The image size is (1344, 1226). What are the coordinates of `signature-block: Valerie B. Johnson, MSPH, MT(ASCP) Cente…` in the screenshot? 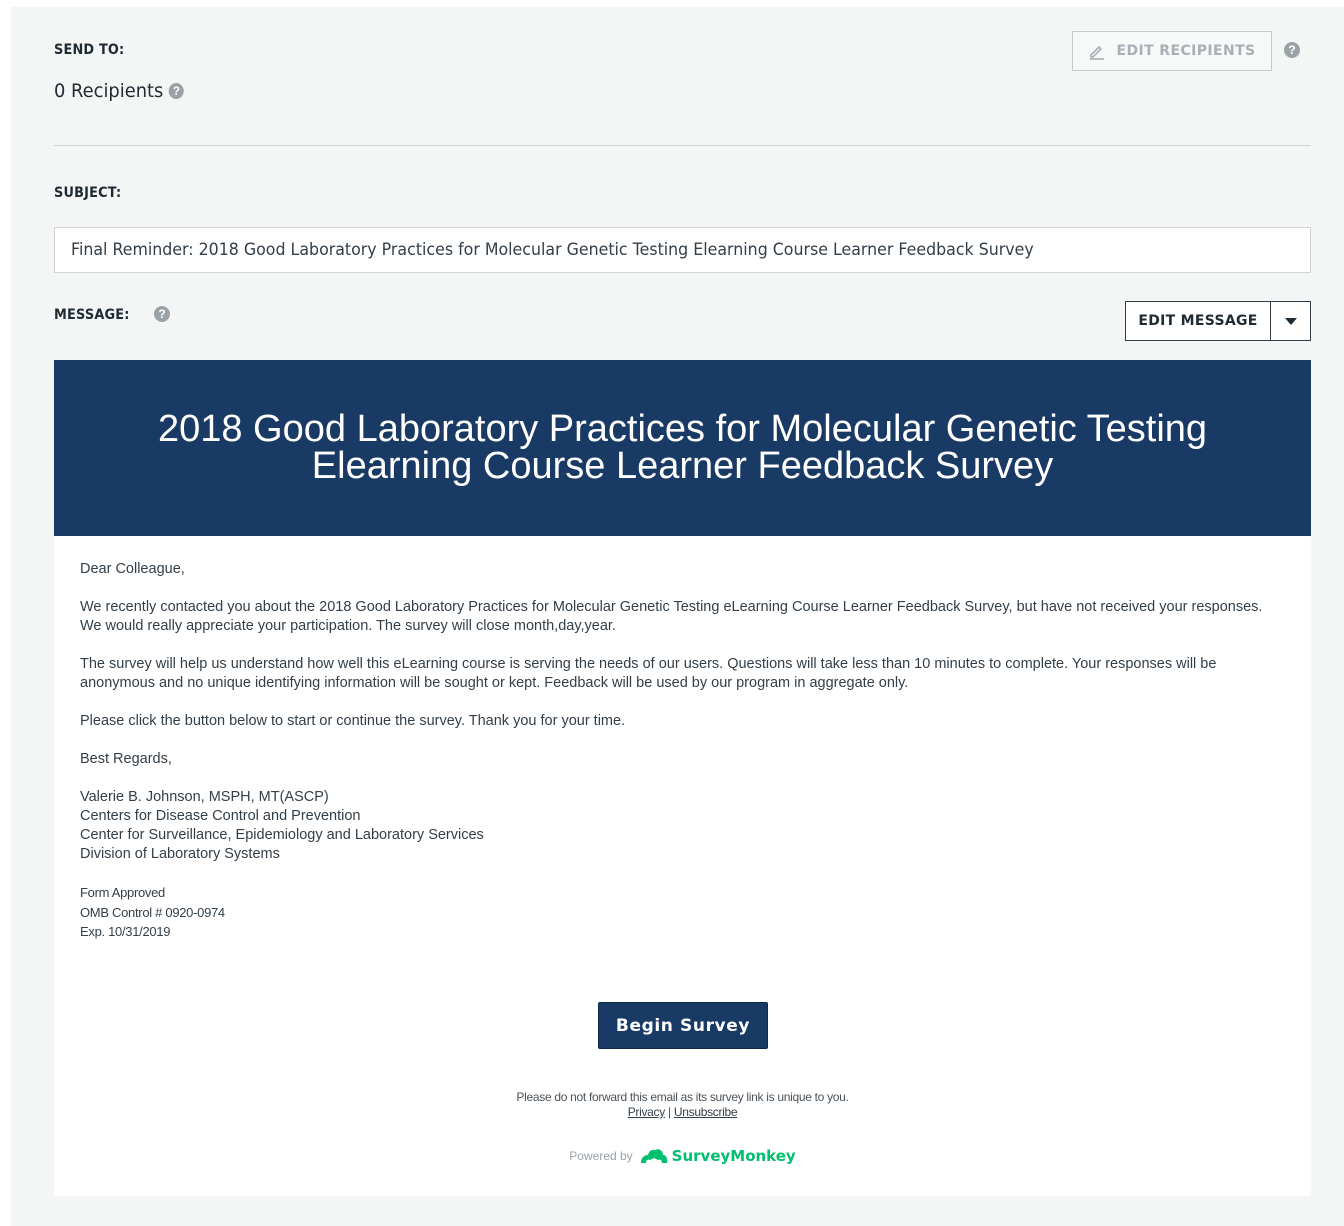 It's located at (682, 826).